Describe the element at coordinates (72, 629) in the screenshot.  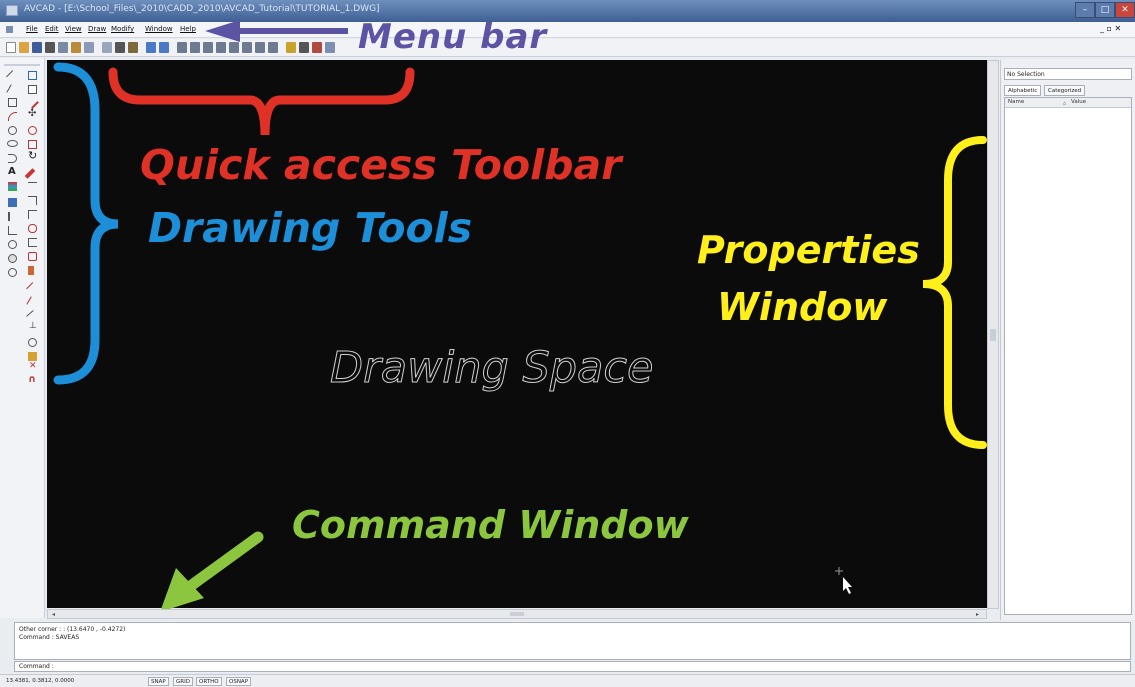
I see `command-history-line: Other corner : : (13.6470 , -0.4272)` at that location.